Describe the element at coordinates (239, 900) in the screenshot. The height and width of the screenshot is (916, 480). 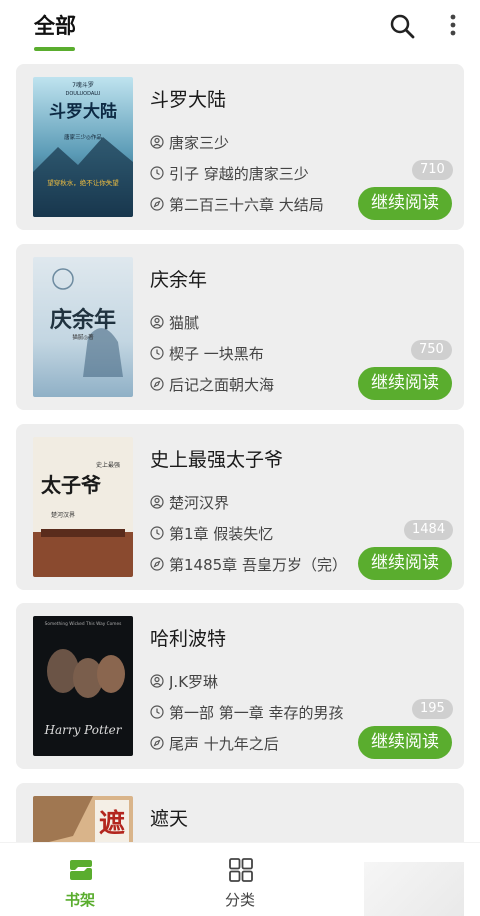
I see `nav-category-label: 分类` at that location.